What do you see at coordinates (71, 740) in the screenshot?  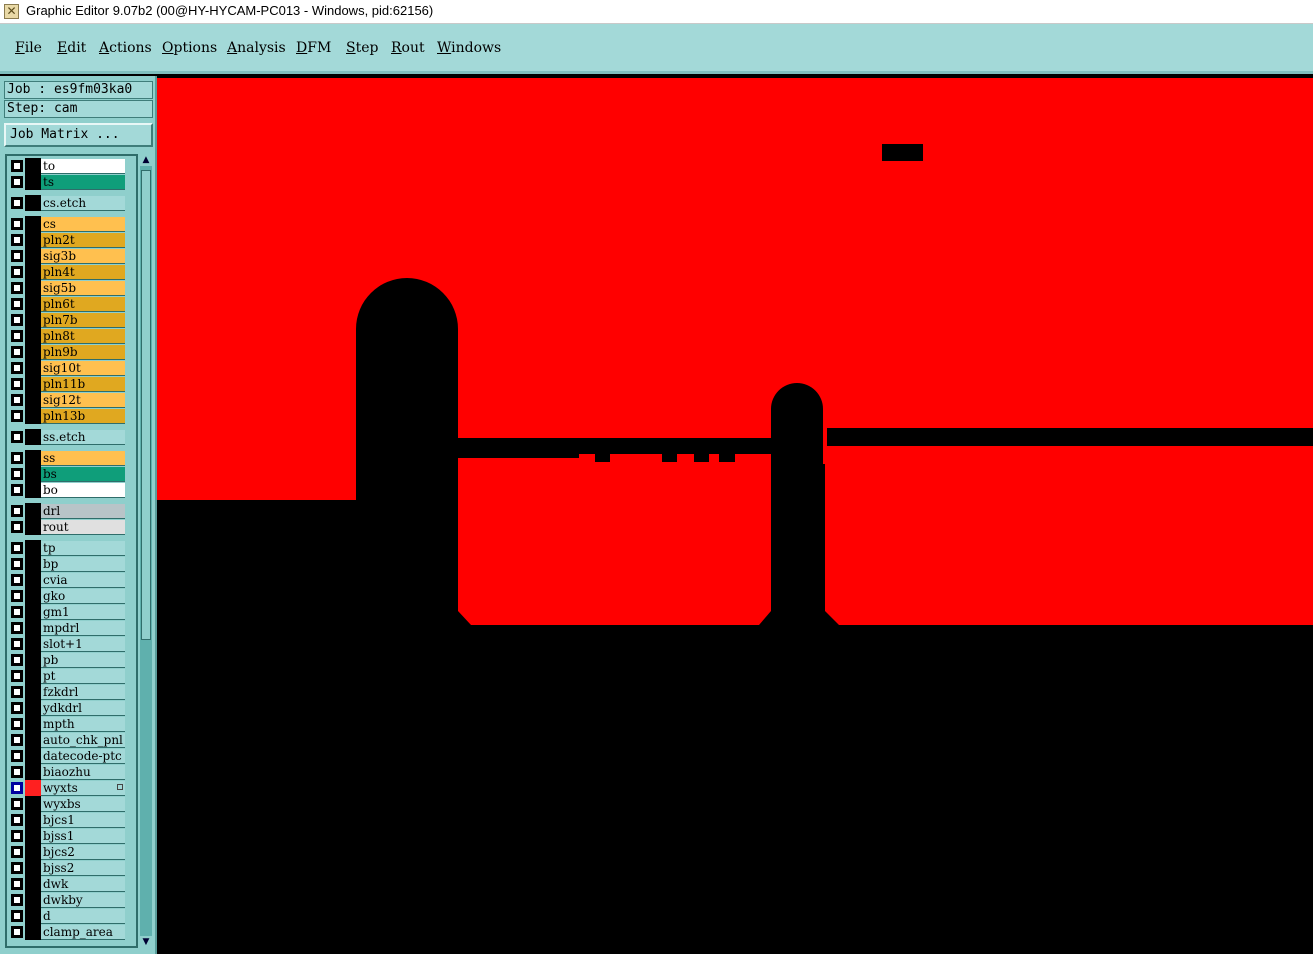 I see `layer-row-auto-chk-pnl: auto_chk_pnl` at bounding box center [71, 740].